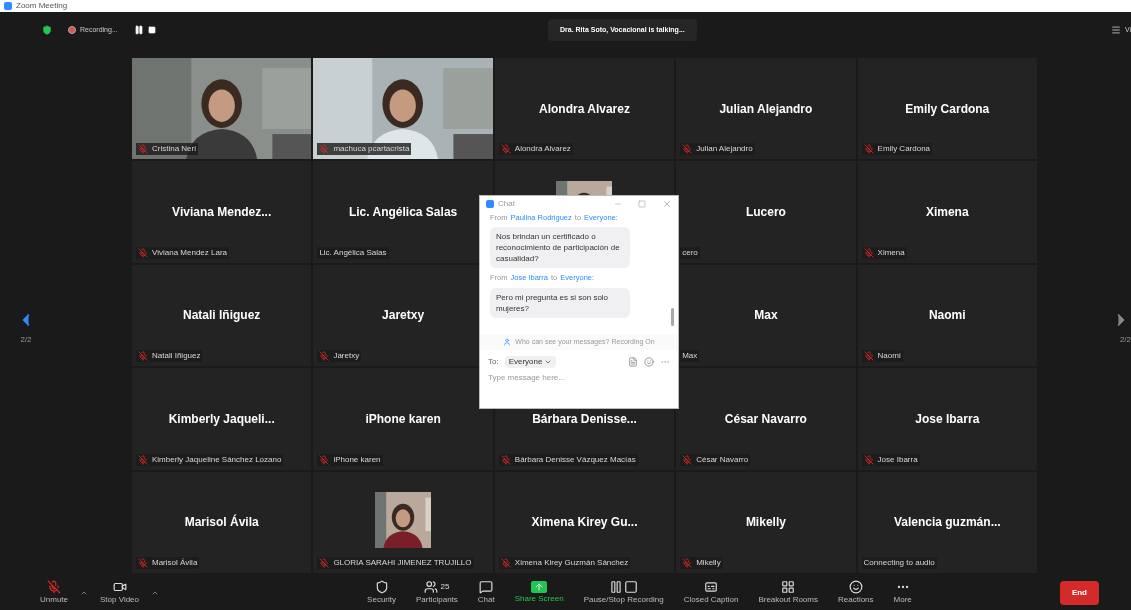  Describe the element at coordinates (402, 563) in the screenshot. I see `participant-label: GLORIA SARAHI JIMENEZ TRUJILLO` at that location.